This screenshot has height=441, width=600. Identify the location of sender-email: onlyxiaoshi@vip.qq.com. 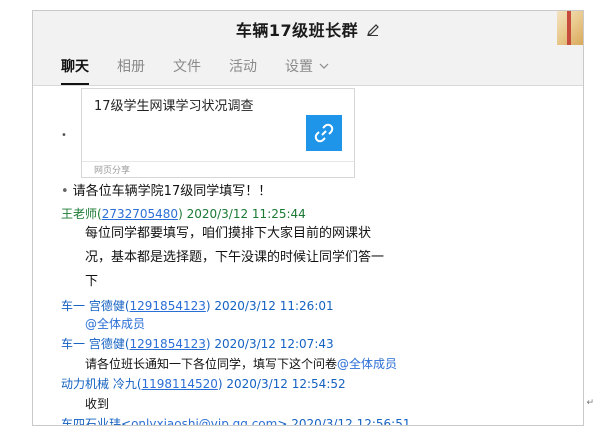
(204, 421).